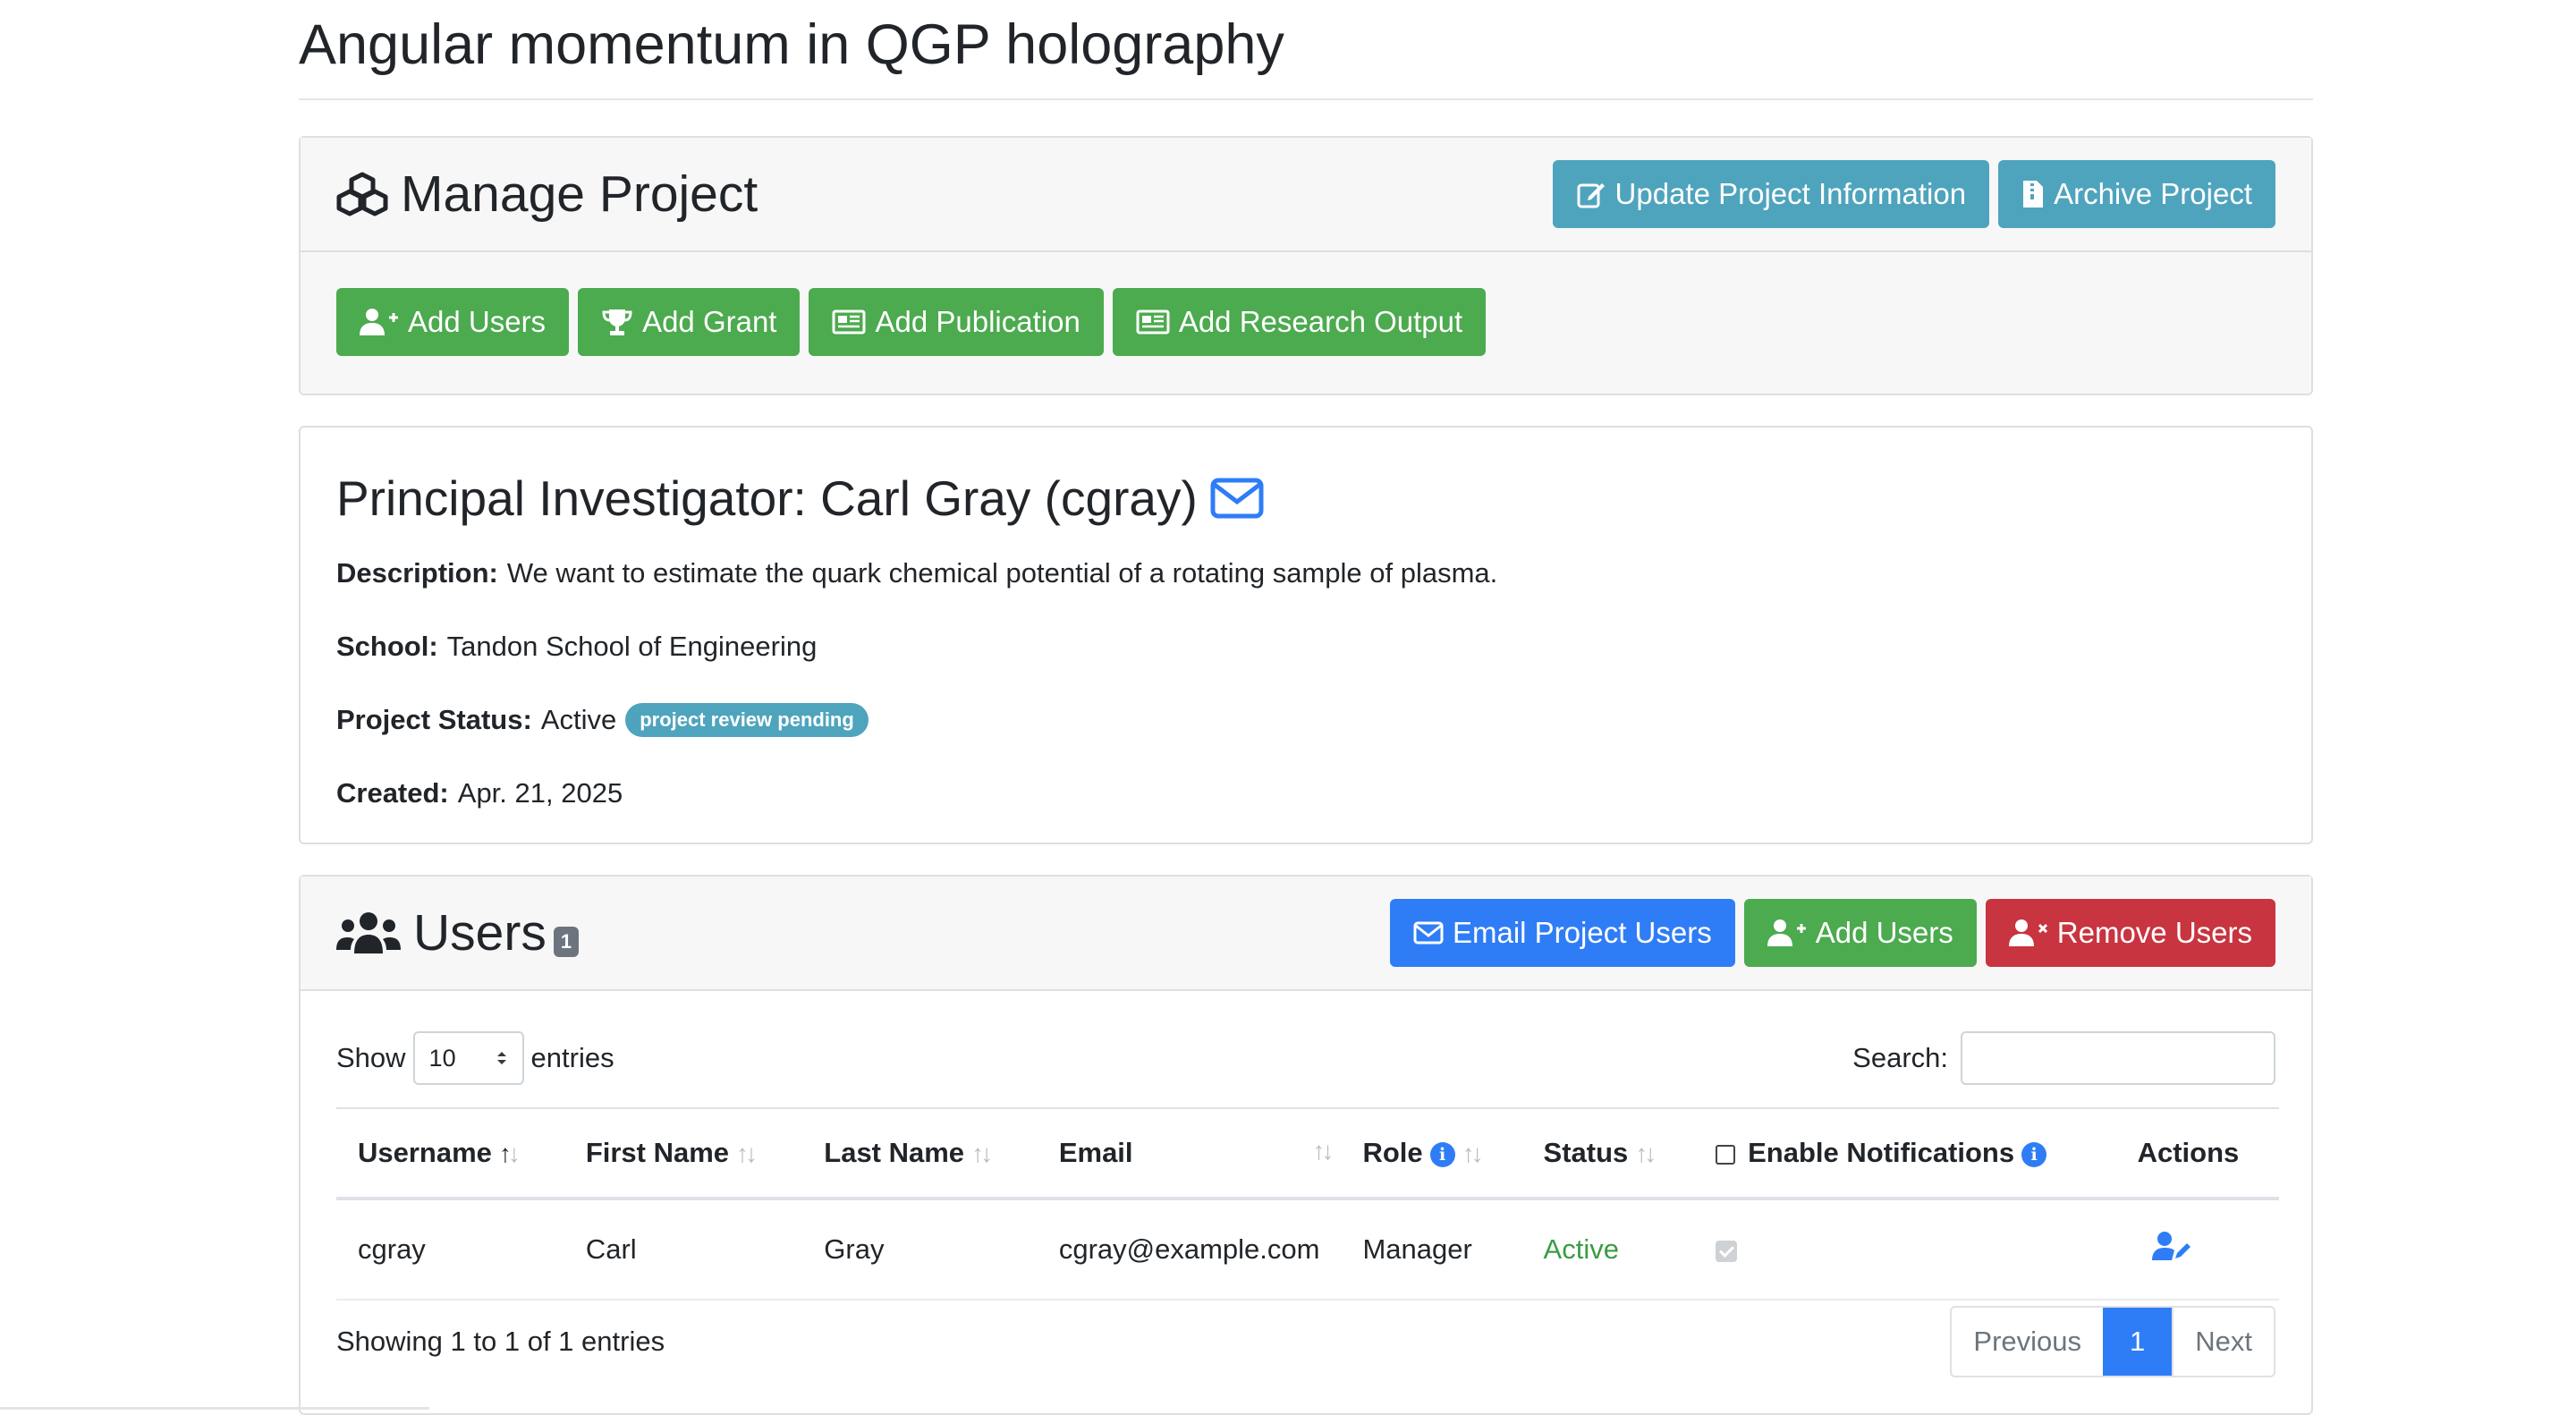 Image resolution: width=2576 pixels, height=1415 pixels. Describe the element at coordinates (849, 322) in the screenshot. I see `newspaper-icon` at that location.